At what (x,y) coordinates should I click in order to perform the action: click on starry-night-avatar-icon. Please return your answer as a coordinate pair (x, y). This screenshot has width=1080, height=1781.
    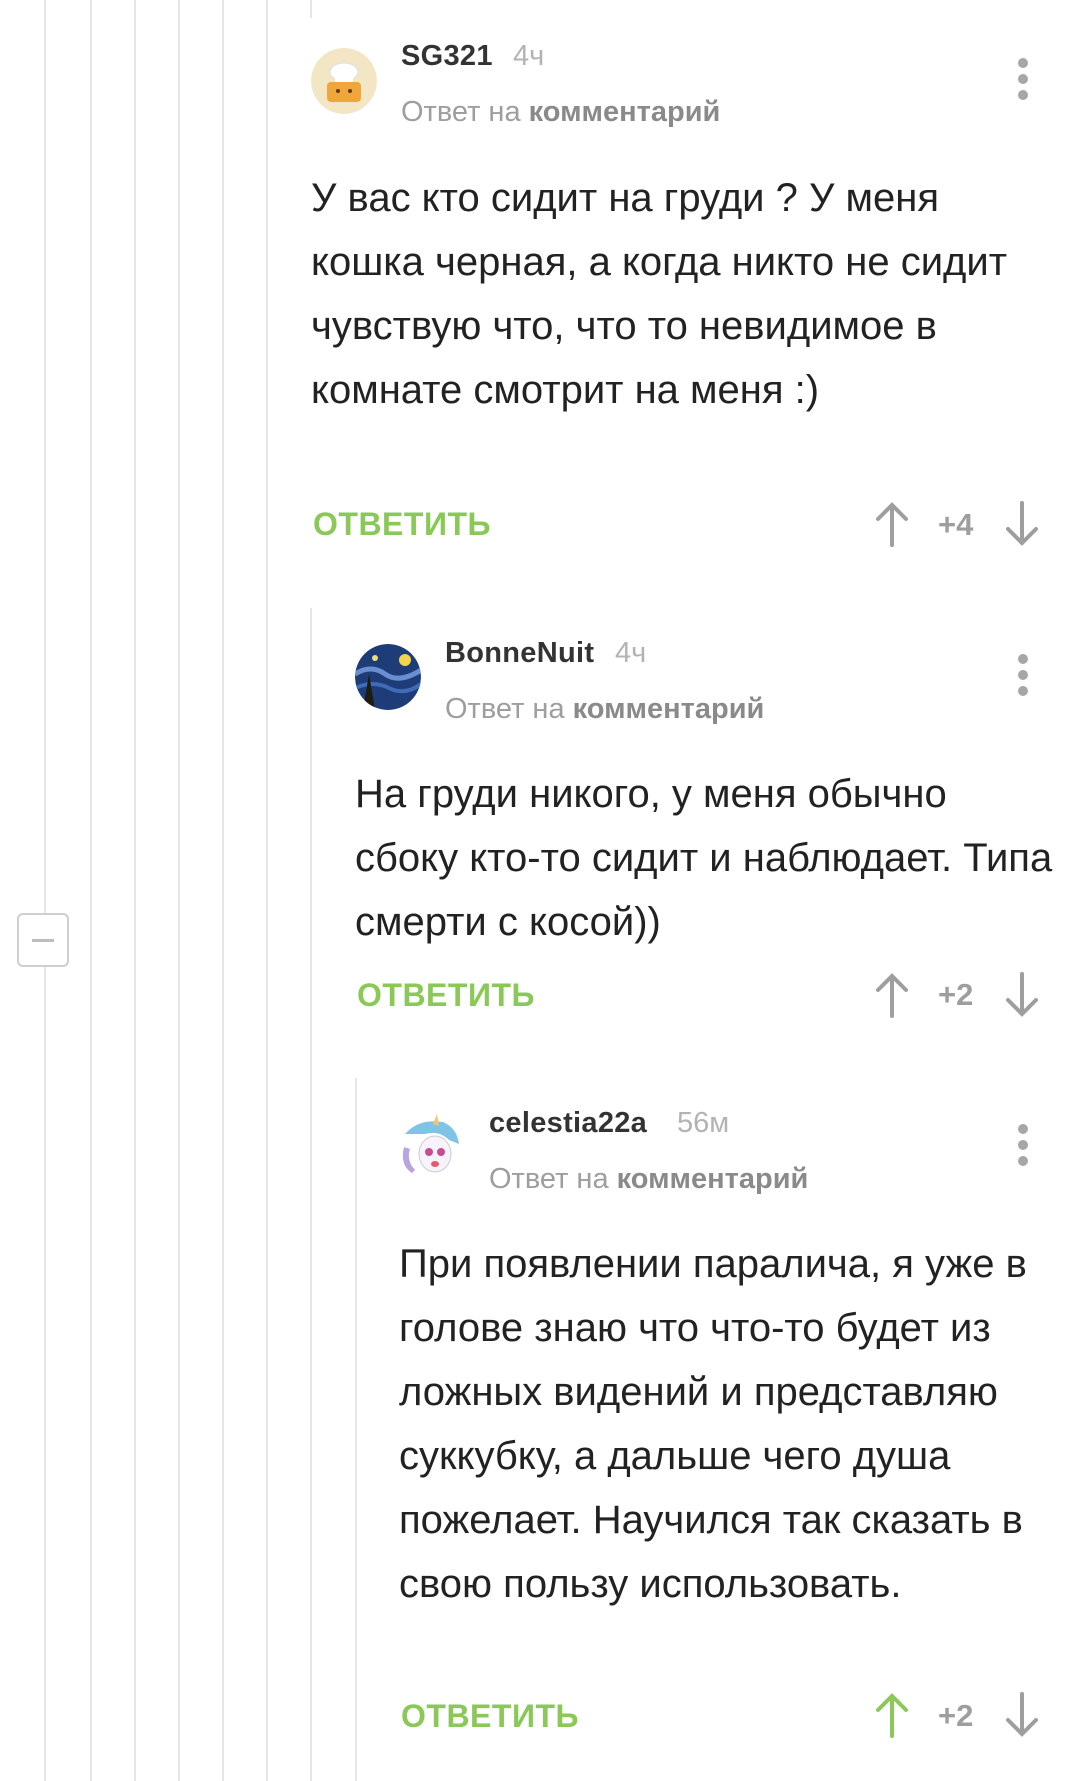
    Looking at the image, I should click on (388, 677).